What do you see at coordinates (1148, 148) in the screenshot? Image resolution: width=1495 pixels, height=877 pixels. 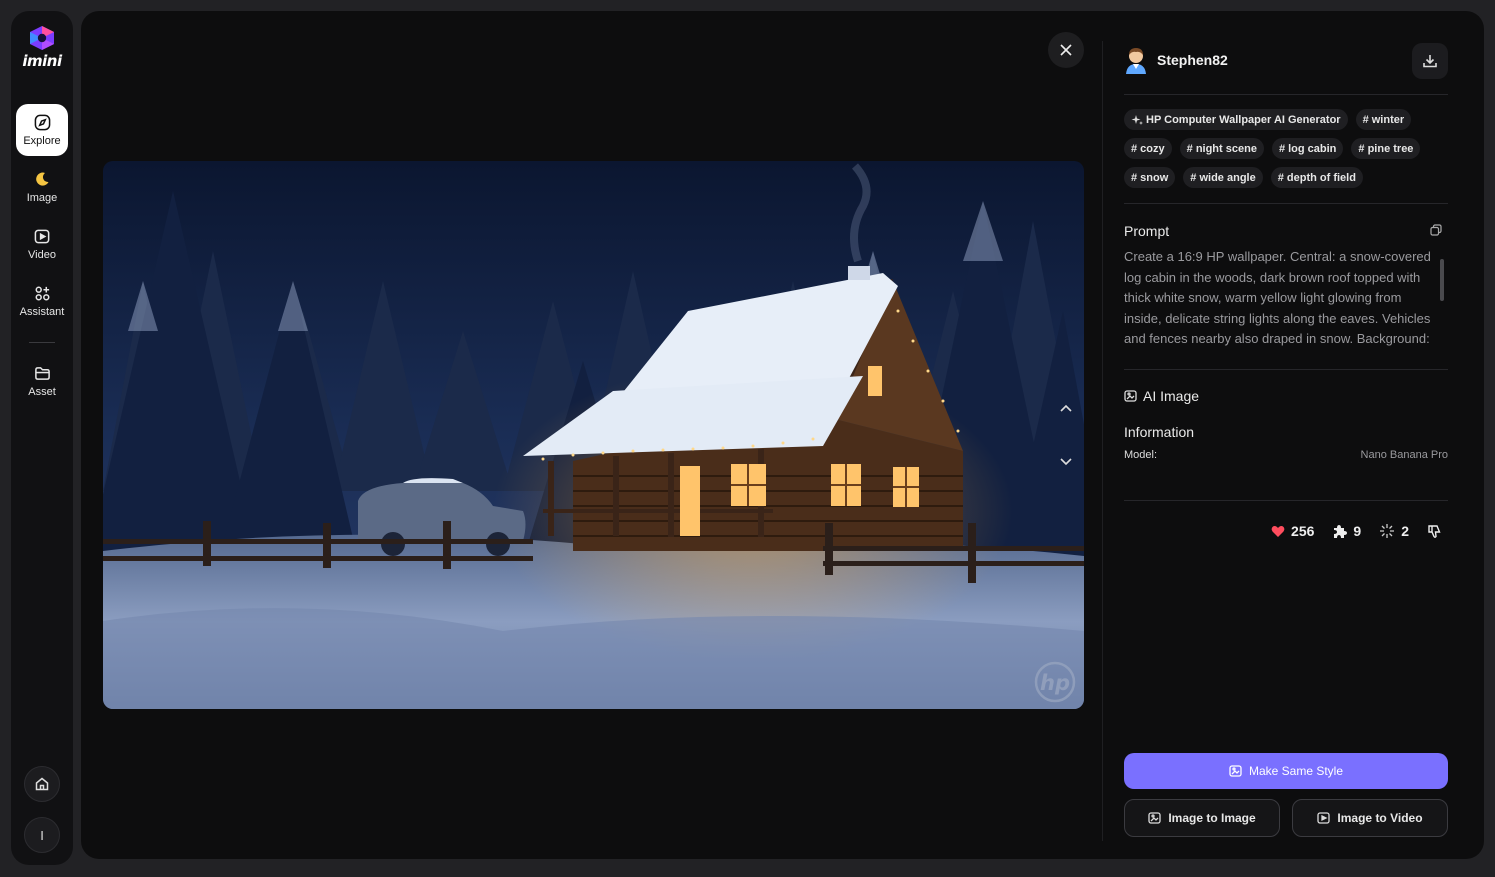 I see `tag-cozy: # cozy` at bounding box center [1148, 148].